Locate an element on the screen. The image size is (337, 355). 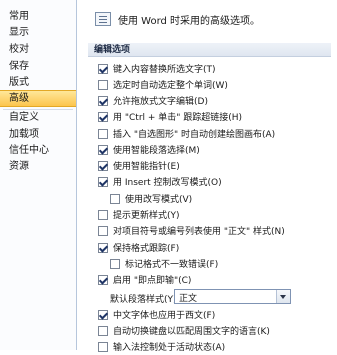
default-paragraph-style-select: 正文 is located at coordinates (232, 296).